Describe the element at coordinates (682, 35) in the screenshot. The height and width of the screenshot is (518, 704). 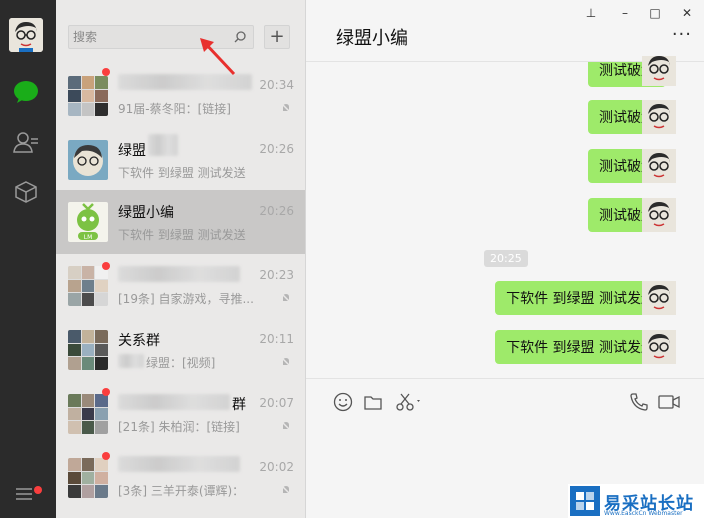
I see `more-options-button: ···` at that location.